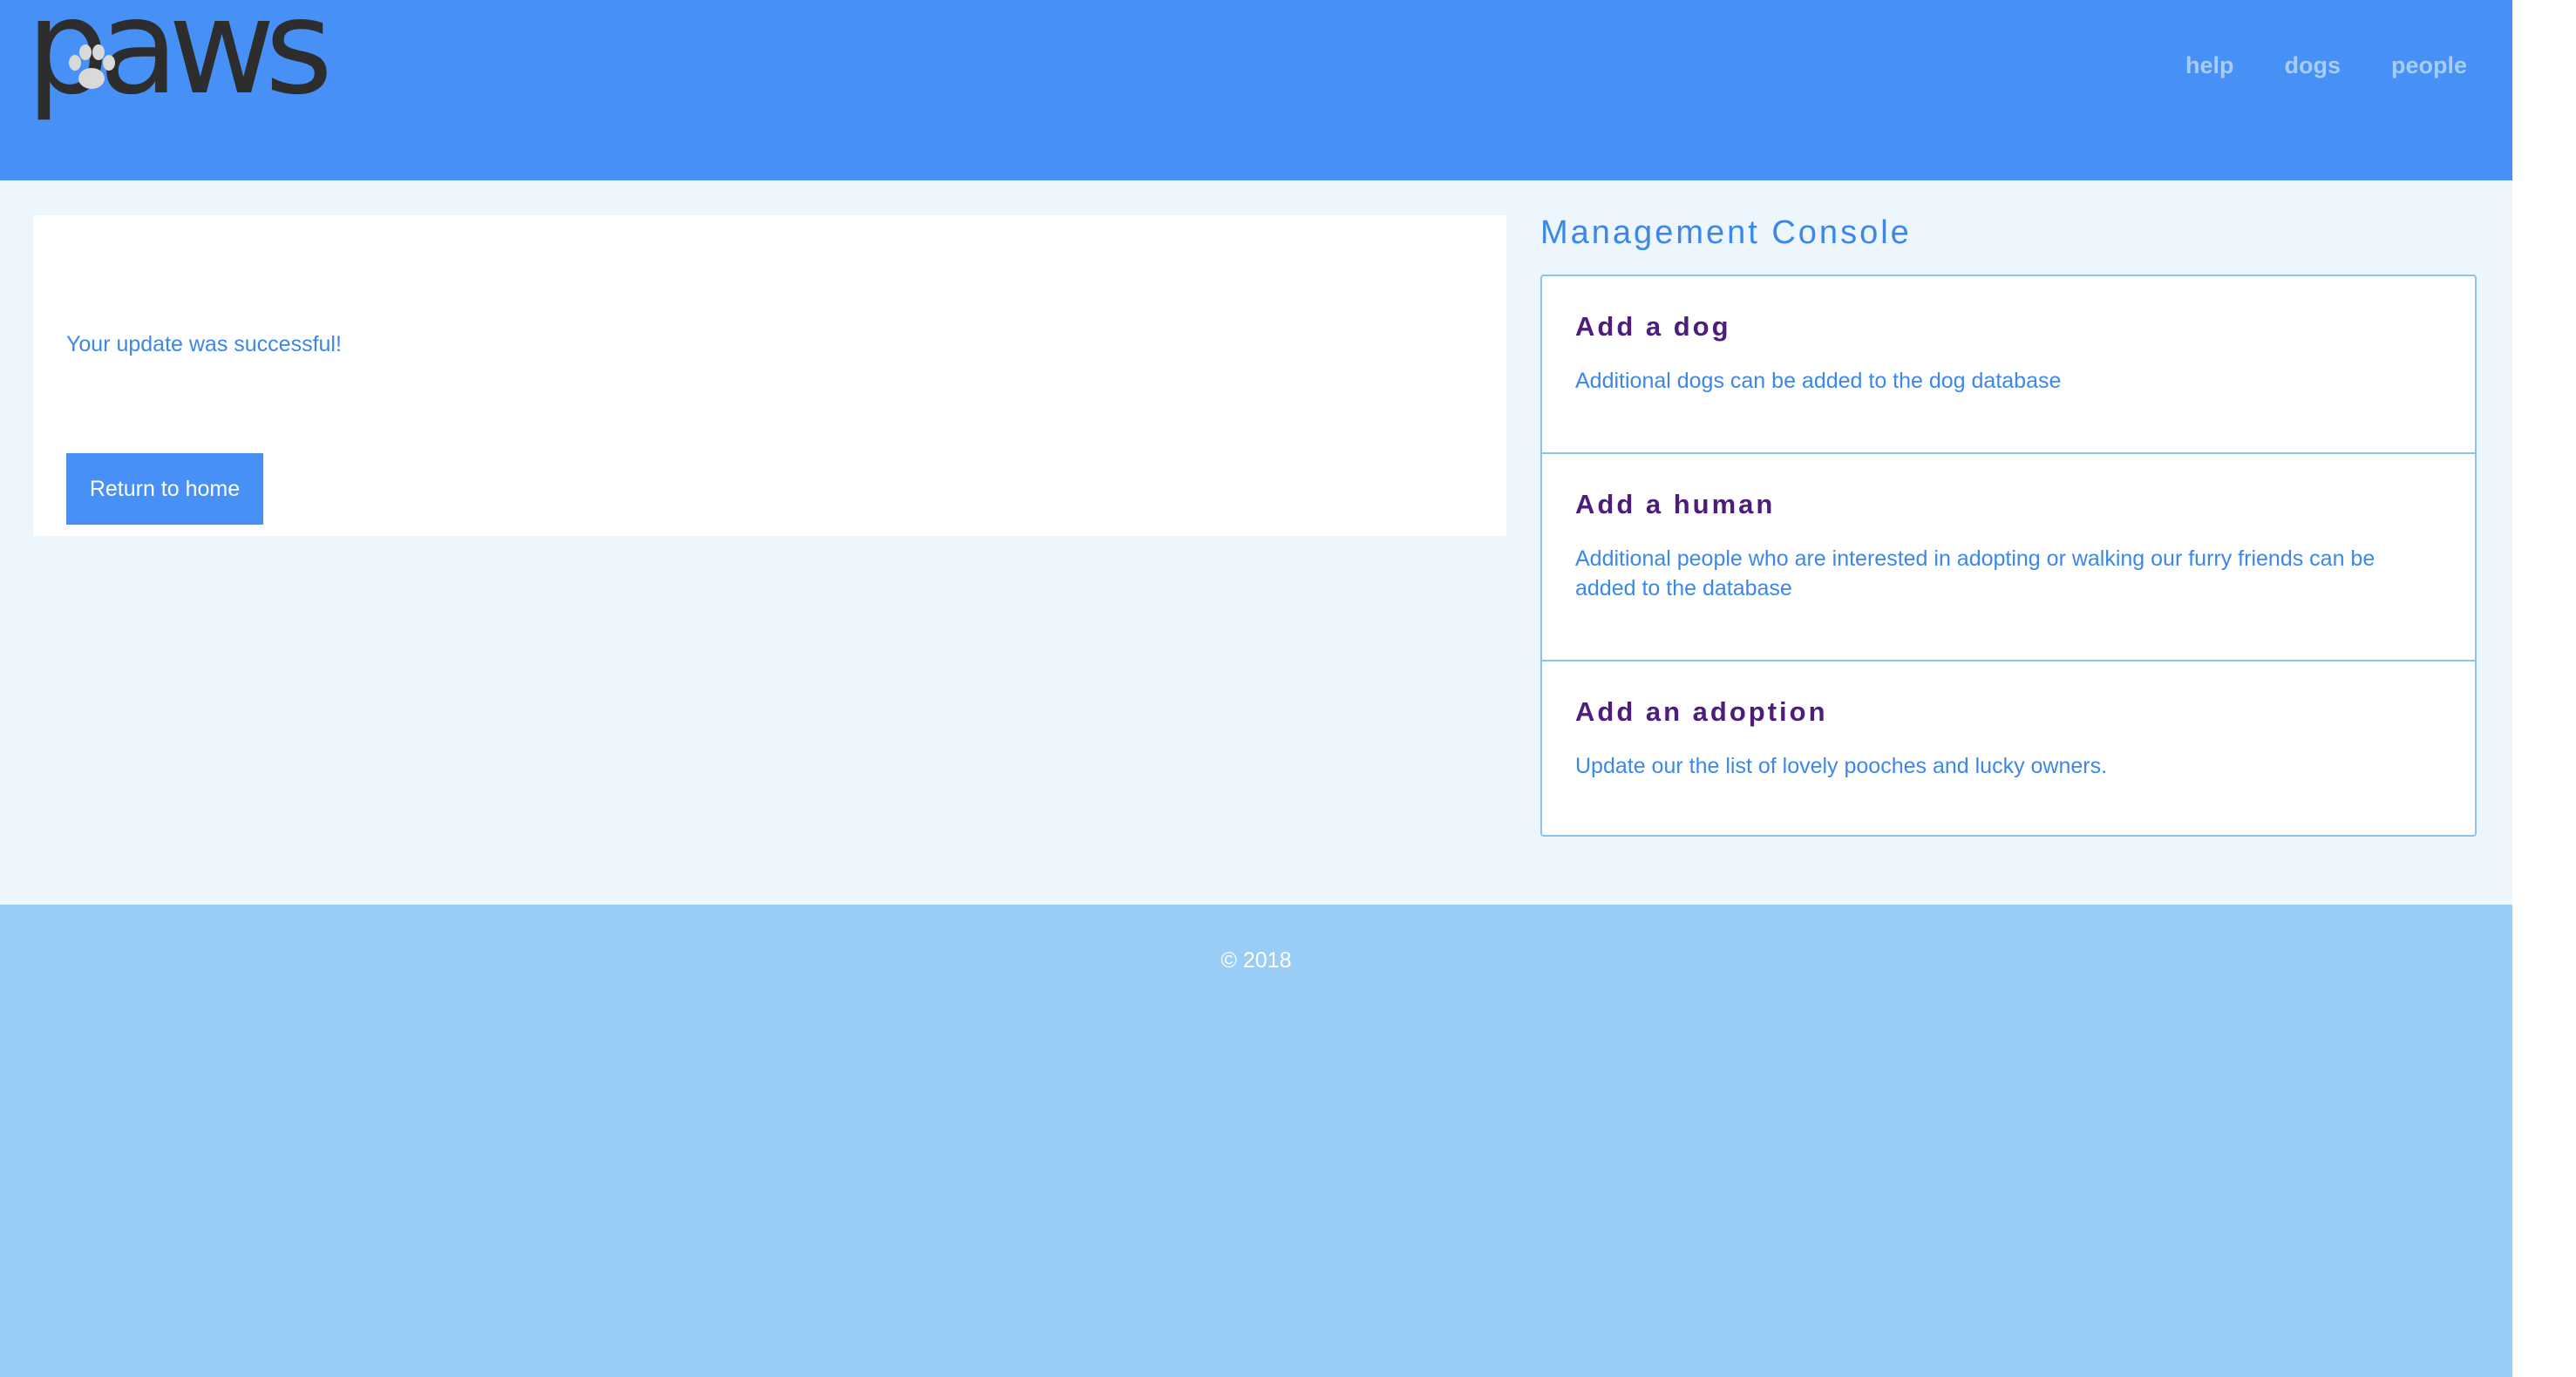 The image size is (2576, 1377). Describe the element at coordinates (1653, 327) in the screenshot. I see `console-item-title: Add a dog` at that location.